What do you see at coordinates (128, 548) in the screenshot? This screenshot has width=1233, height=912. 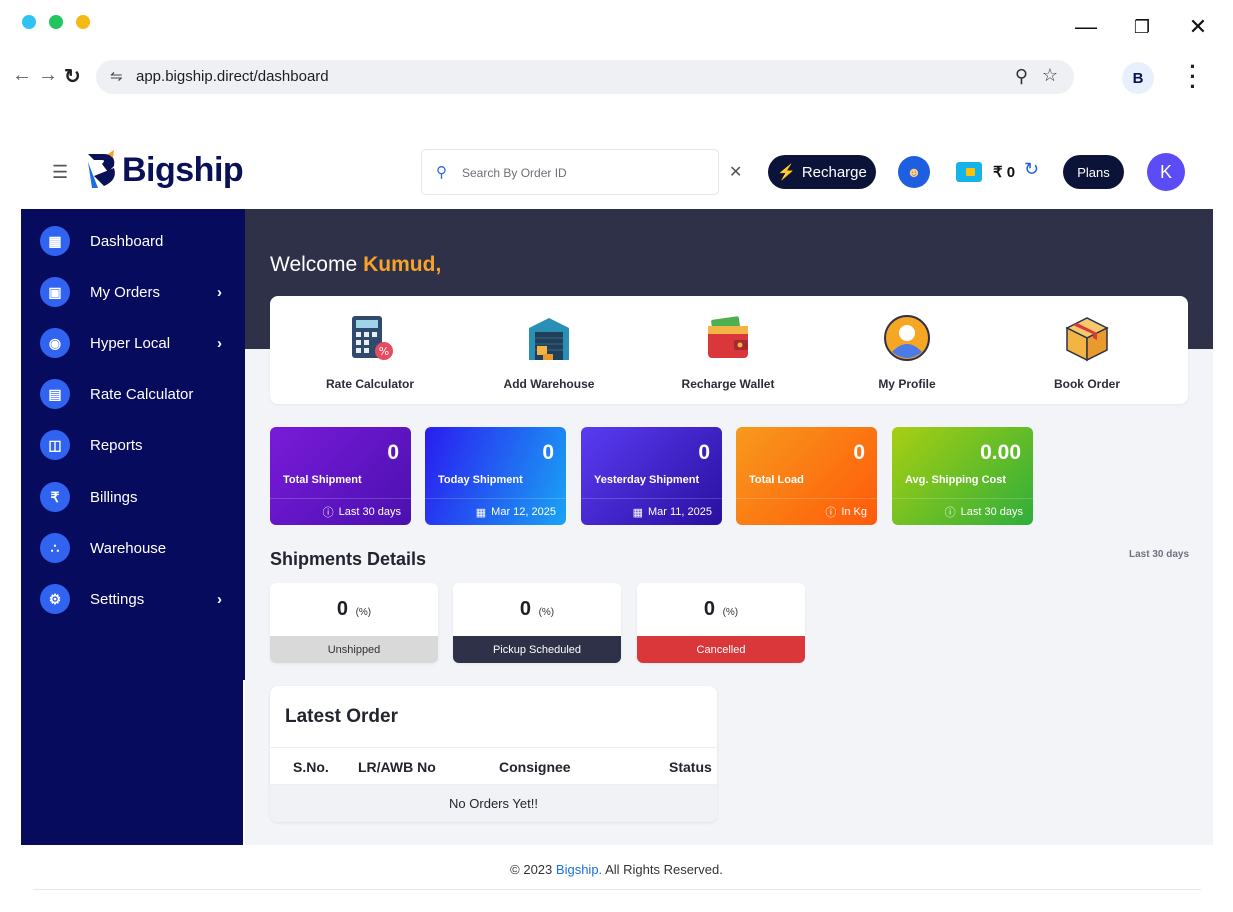 I see `sidebar-item-label: Warehouse` at bounding box center [128, 548].